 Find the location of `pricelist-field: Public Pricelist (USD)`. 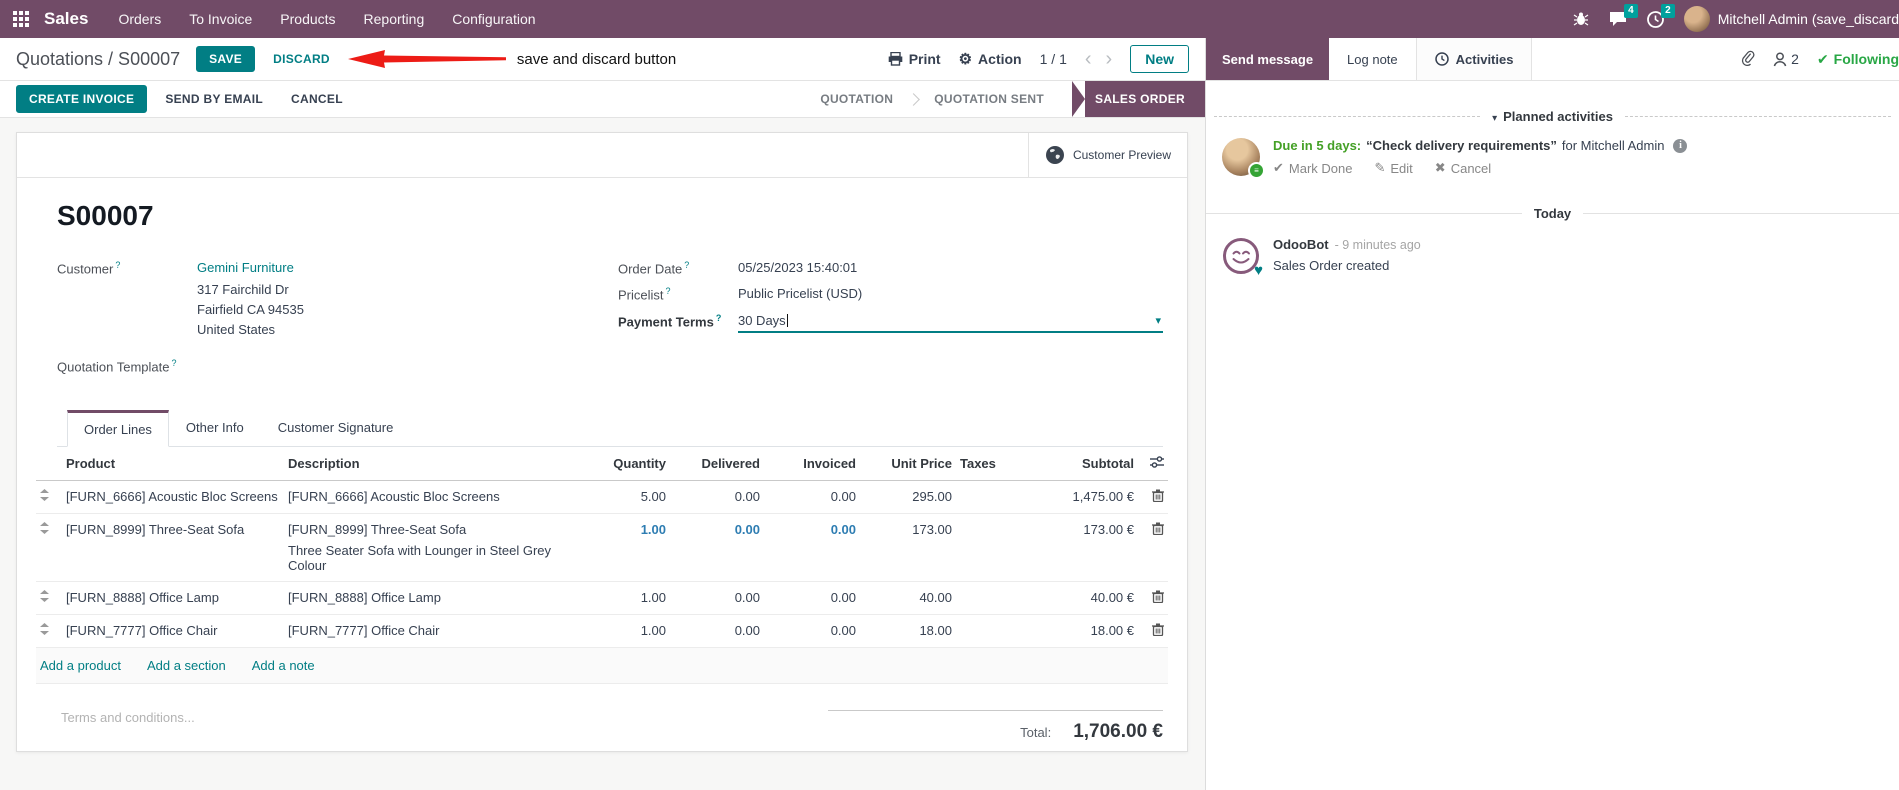

pricelist-field: Public Pricelist (USD) is located at coordinates (800, 294).